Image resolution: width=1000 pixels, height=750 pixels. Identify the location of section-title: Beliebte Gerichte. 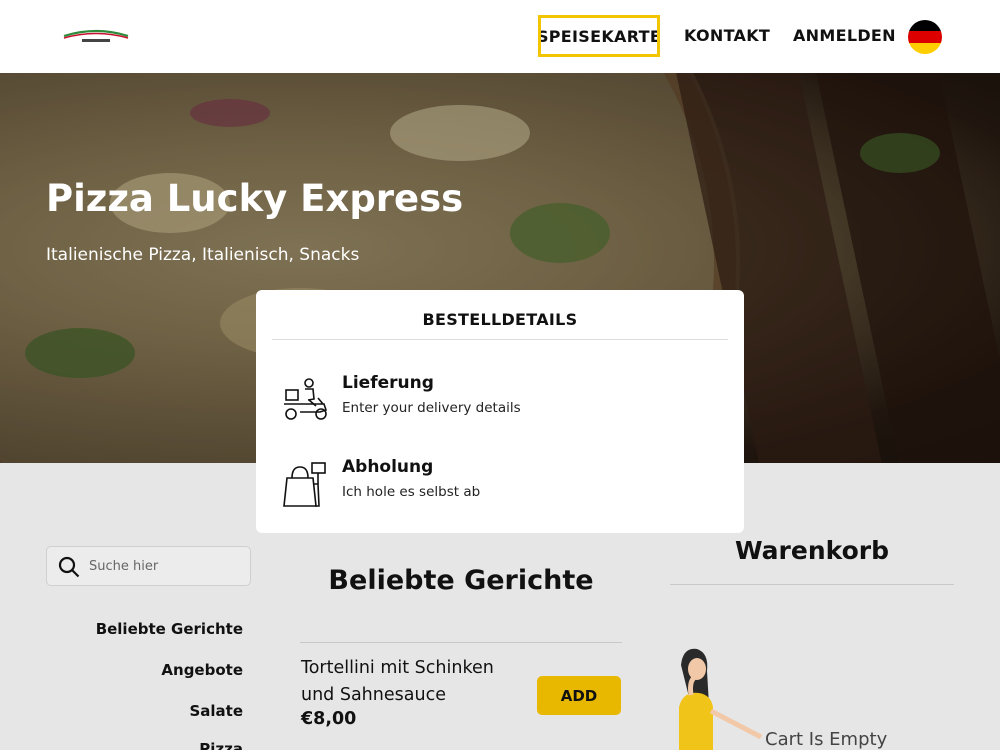
(461, 580).